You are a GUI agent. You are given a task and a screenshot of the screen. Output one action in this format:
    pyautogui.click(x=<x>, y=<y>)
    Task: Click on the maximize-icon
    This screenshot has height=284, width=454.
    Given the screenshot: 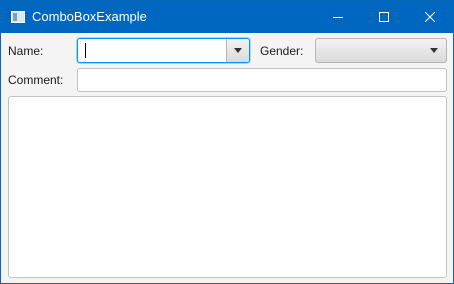 What is the action you would take?
    pyautogui.click(x=384, y=17)
    